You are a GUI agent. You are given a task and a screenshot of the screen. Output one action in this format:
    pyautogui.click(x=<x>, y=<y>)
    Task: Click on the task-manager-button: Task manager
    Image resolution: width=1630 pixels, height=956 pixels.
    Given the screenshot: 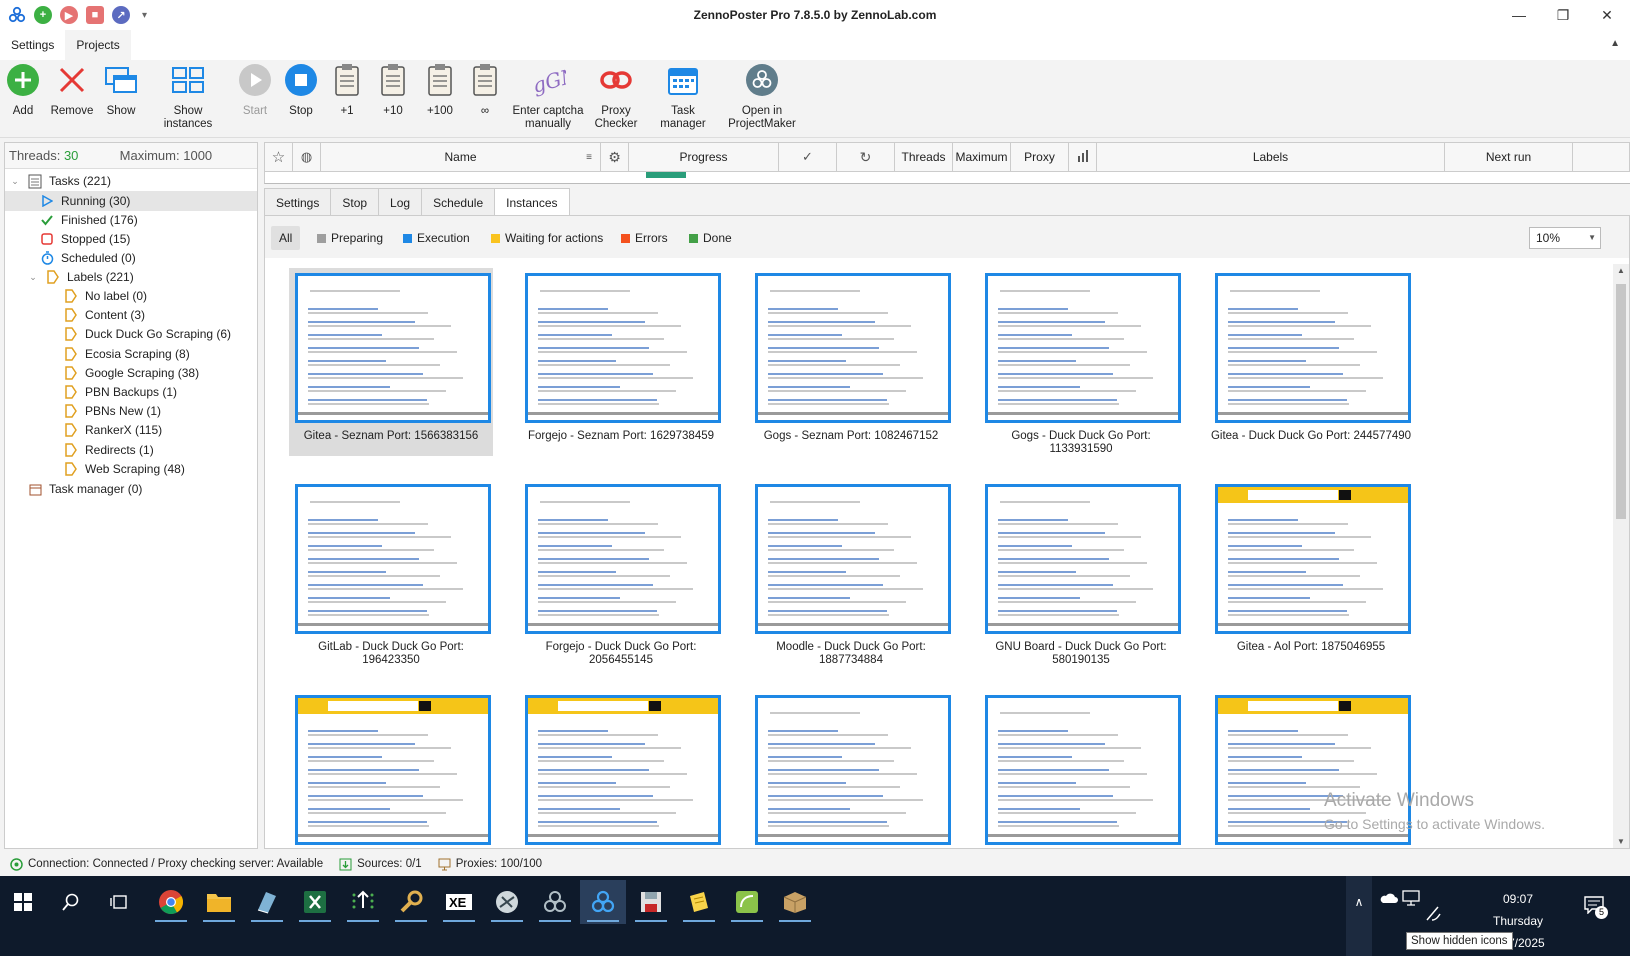 What is the action you would take?
    pyautogui.click(x=683, y=96)
    